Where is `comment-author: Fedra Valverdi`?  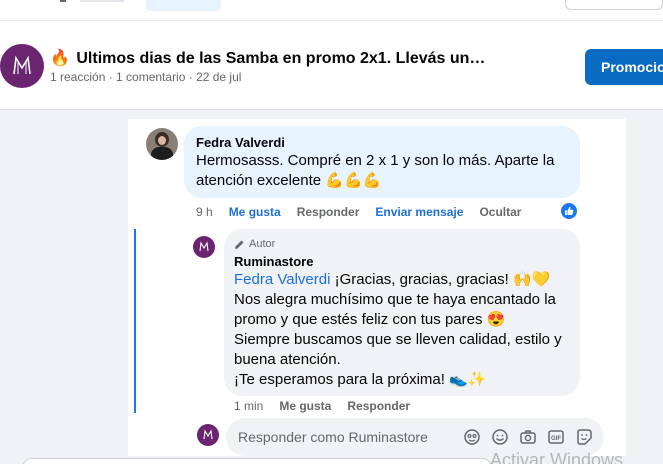 comment-author: Fedra Valverdi is located at coordinates (382, 143).